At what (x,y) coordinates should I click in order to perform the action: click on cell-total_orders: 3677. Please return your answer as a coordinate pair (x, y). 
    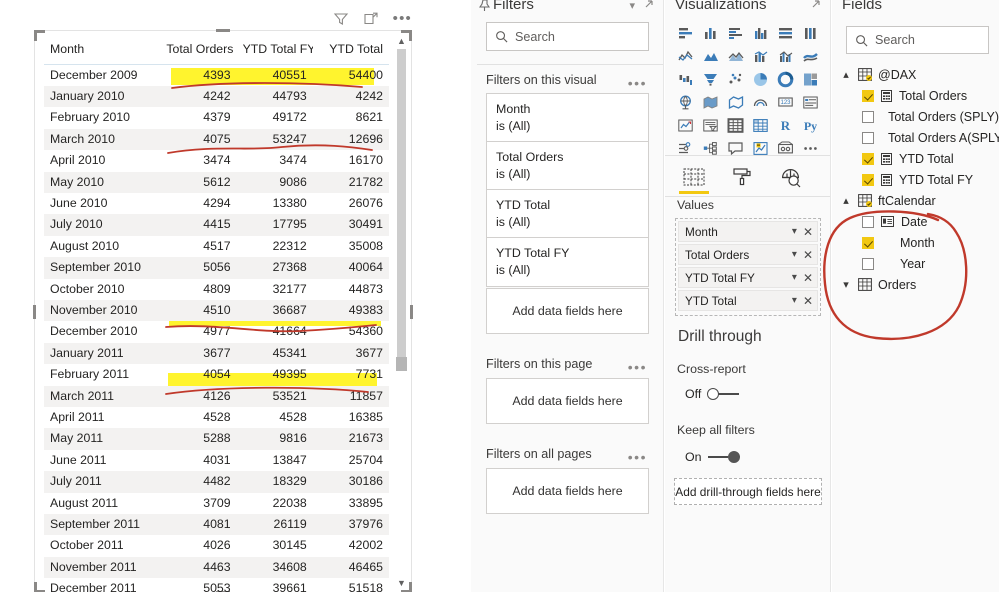
    Looking at the image, I should click on (198, 353).